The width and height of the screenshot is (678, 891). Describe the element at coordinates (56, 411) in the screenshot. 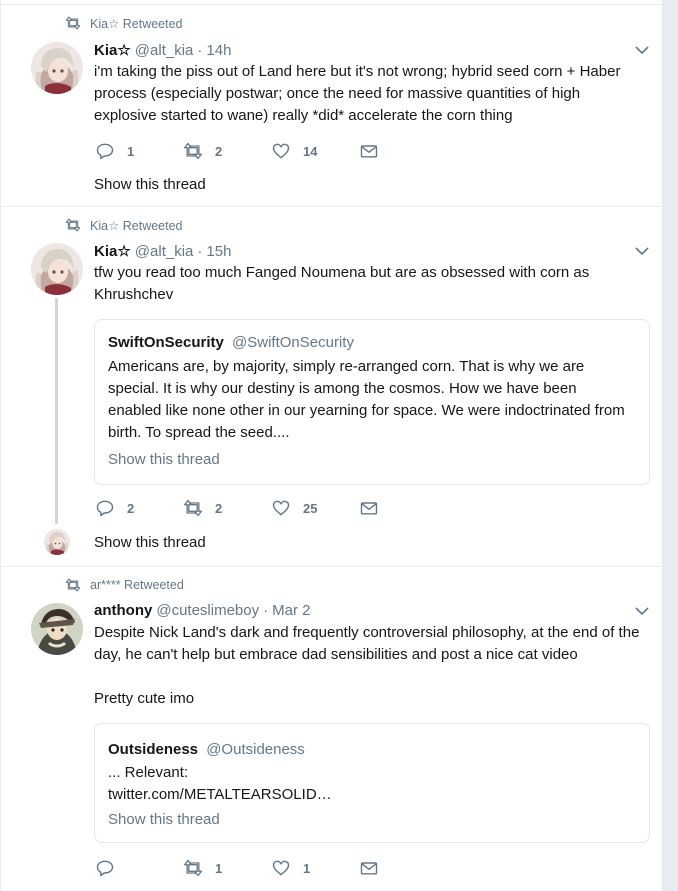

I see `thread-connector` at that location.